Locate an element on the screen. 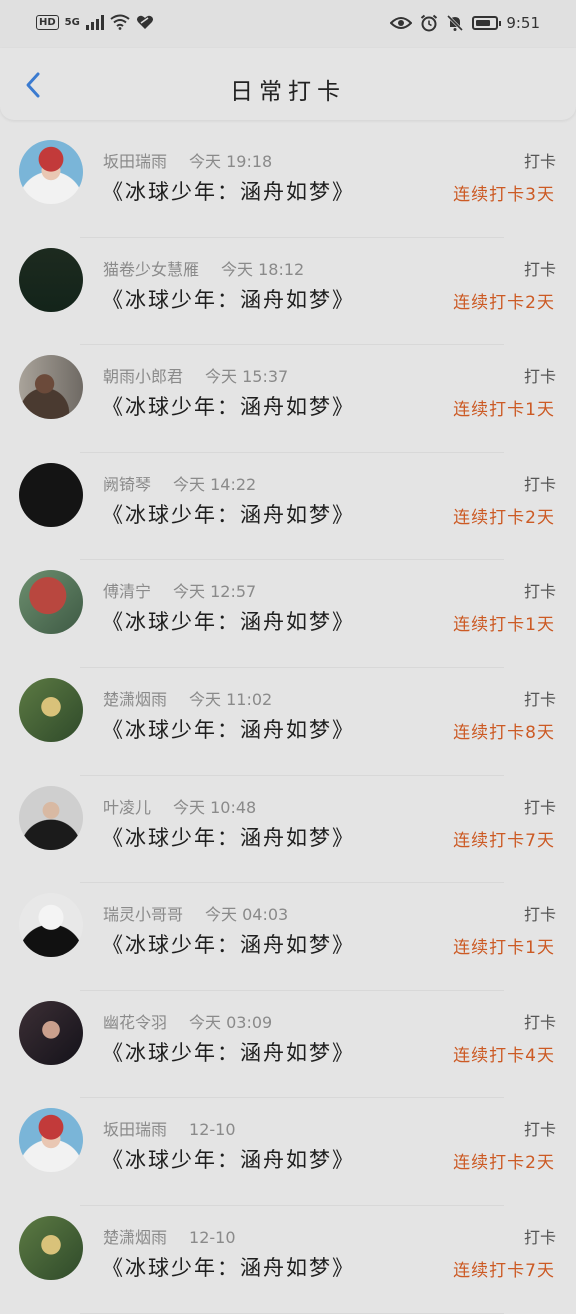 Image resolution: width=576 pixels, height=1314 pixels. checkin-row: 猫卷少女慧雁 今天 18:12 《冰球少年：涵舟如梦》 打卡 连续打卡2天 is located at coordinates (288, 292).